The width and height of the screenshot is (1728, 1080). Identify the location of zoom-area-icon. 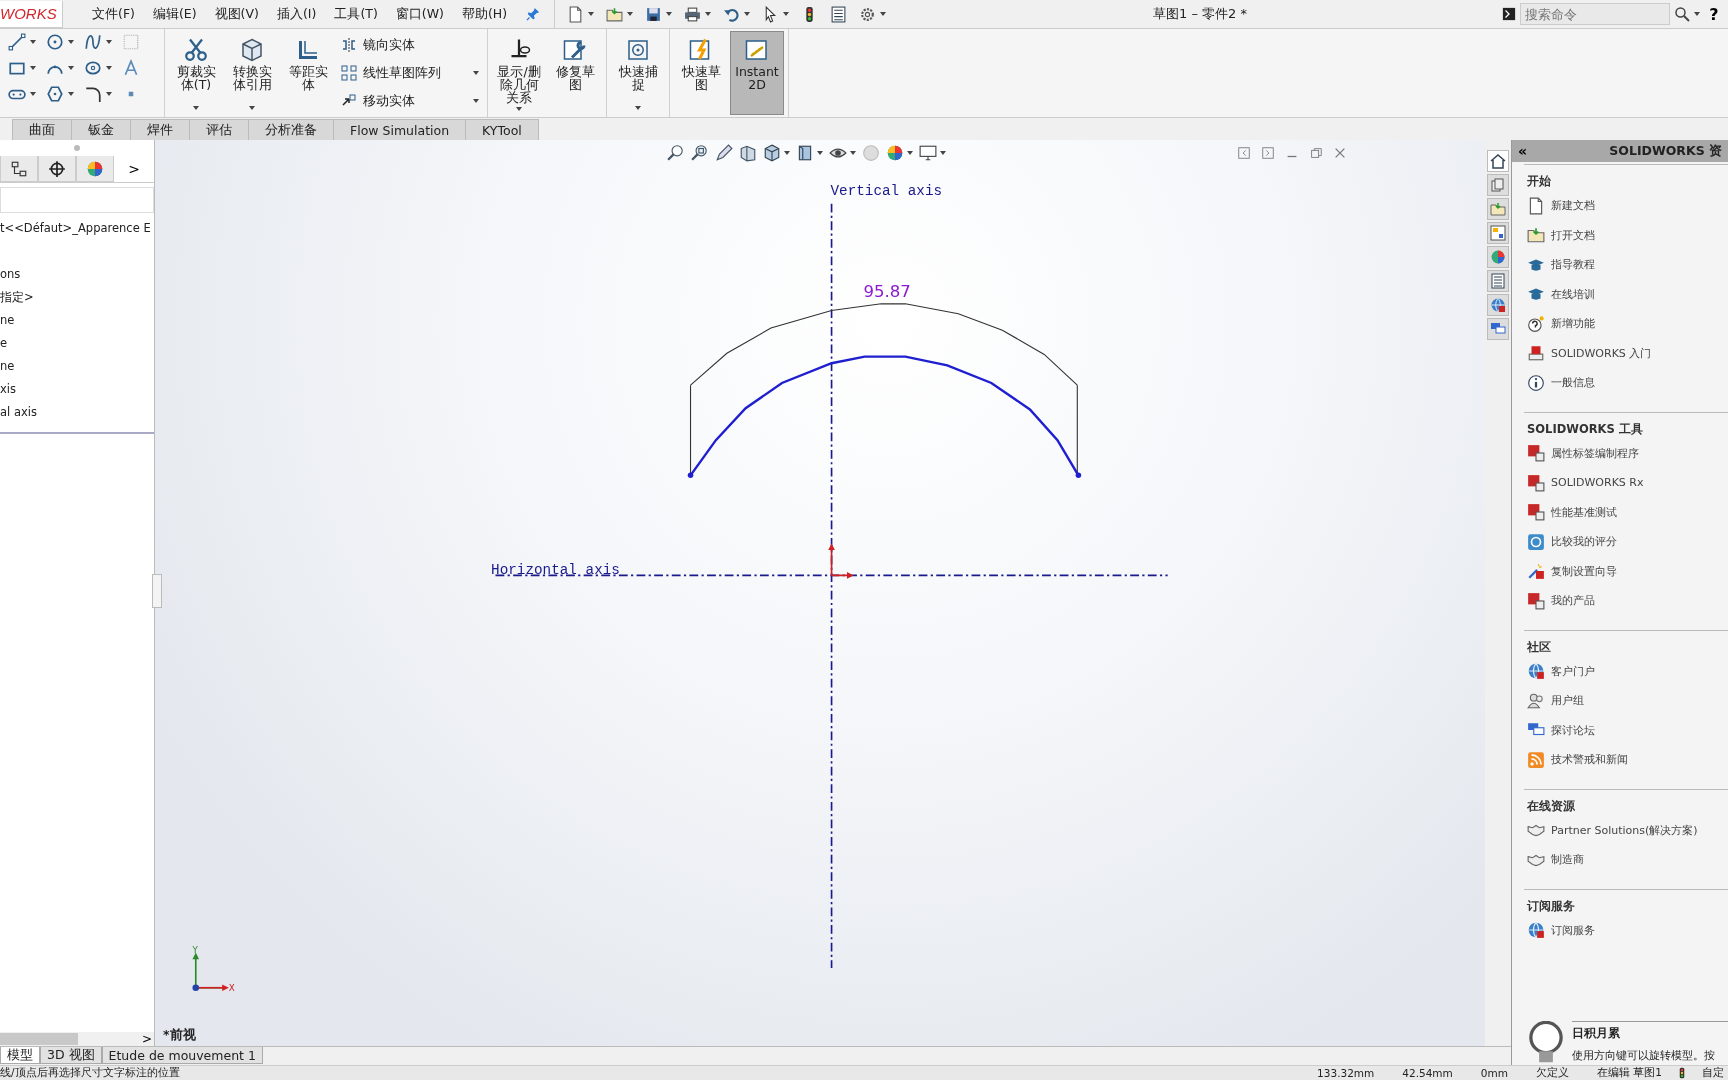
(700, 153).